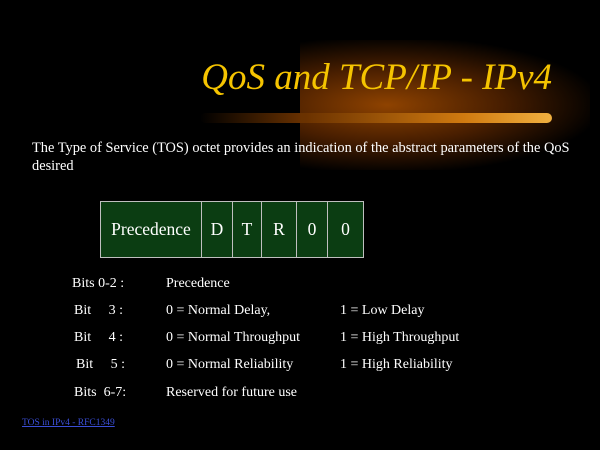  What do you see at coordinates (101, 364) in the screenshot?
I see `bit-label: Bit 5 :` at bounding box center [101, 364].